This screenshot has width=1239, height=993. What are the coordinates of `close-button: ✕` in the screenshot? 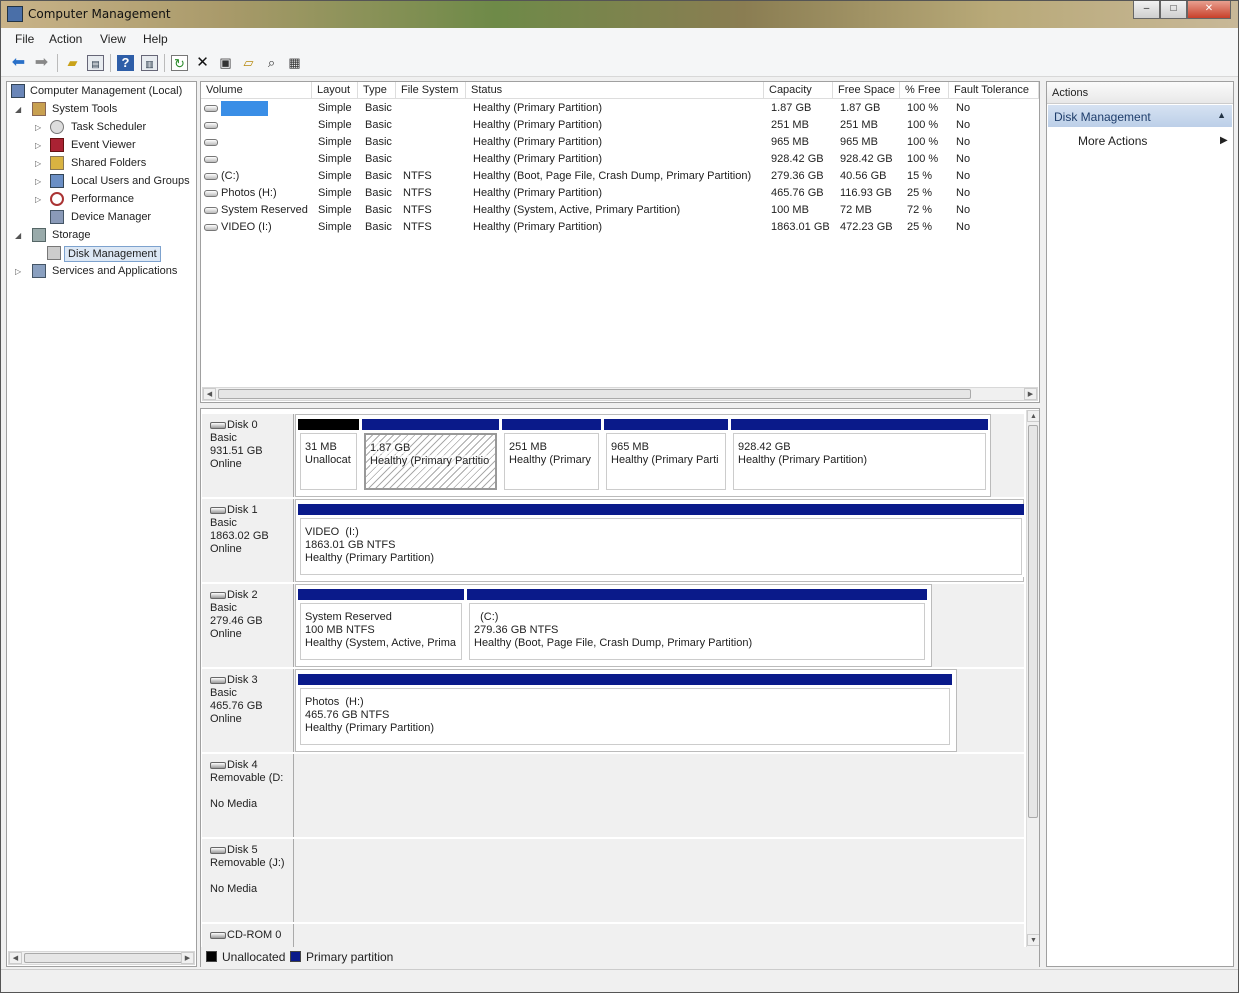 It's located at (1209, 10).